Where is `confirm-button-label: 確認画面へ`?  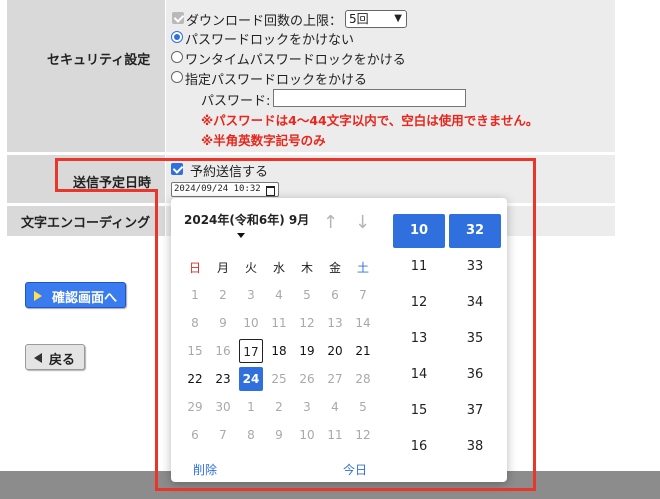
confirm-button-label: 確認画面へ is located at coordinates (85, 298).